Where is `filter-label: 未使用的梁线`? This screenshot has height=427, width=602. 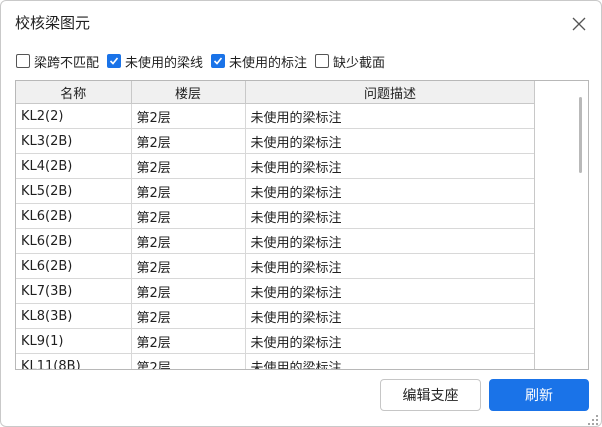 filter-label: 未使用的梁线 is located at coordinates (164, 63).